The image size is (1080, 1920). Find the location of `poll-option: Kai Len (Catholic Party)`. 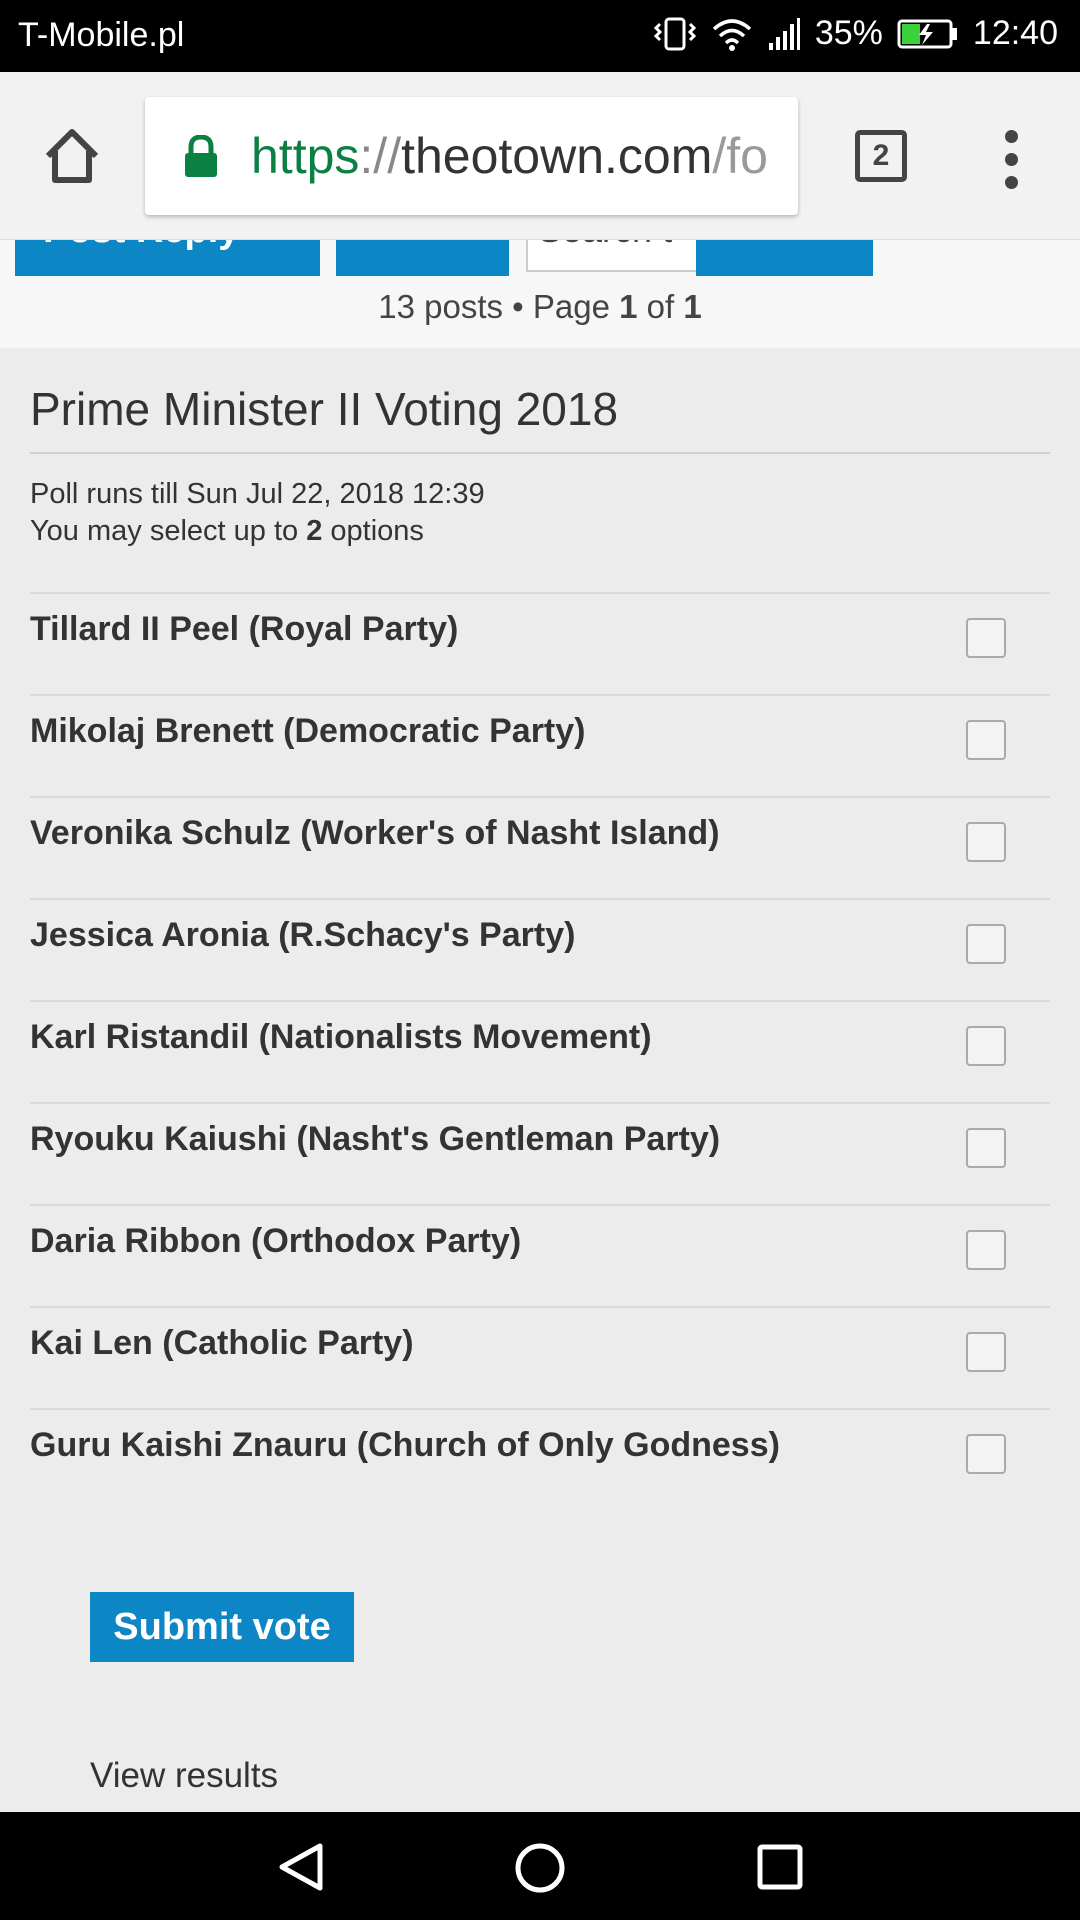

poll-option: Kai Len (Catholic Party) is located at coordinates (540, 1359).